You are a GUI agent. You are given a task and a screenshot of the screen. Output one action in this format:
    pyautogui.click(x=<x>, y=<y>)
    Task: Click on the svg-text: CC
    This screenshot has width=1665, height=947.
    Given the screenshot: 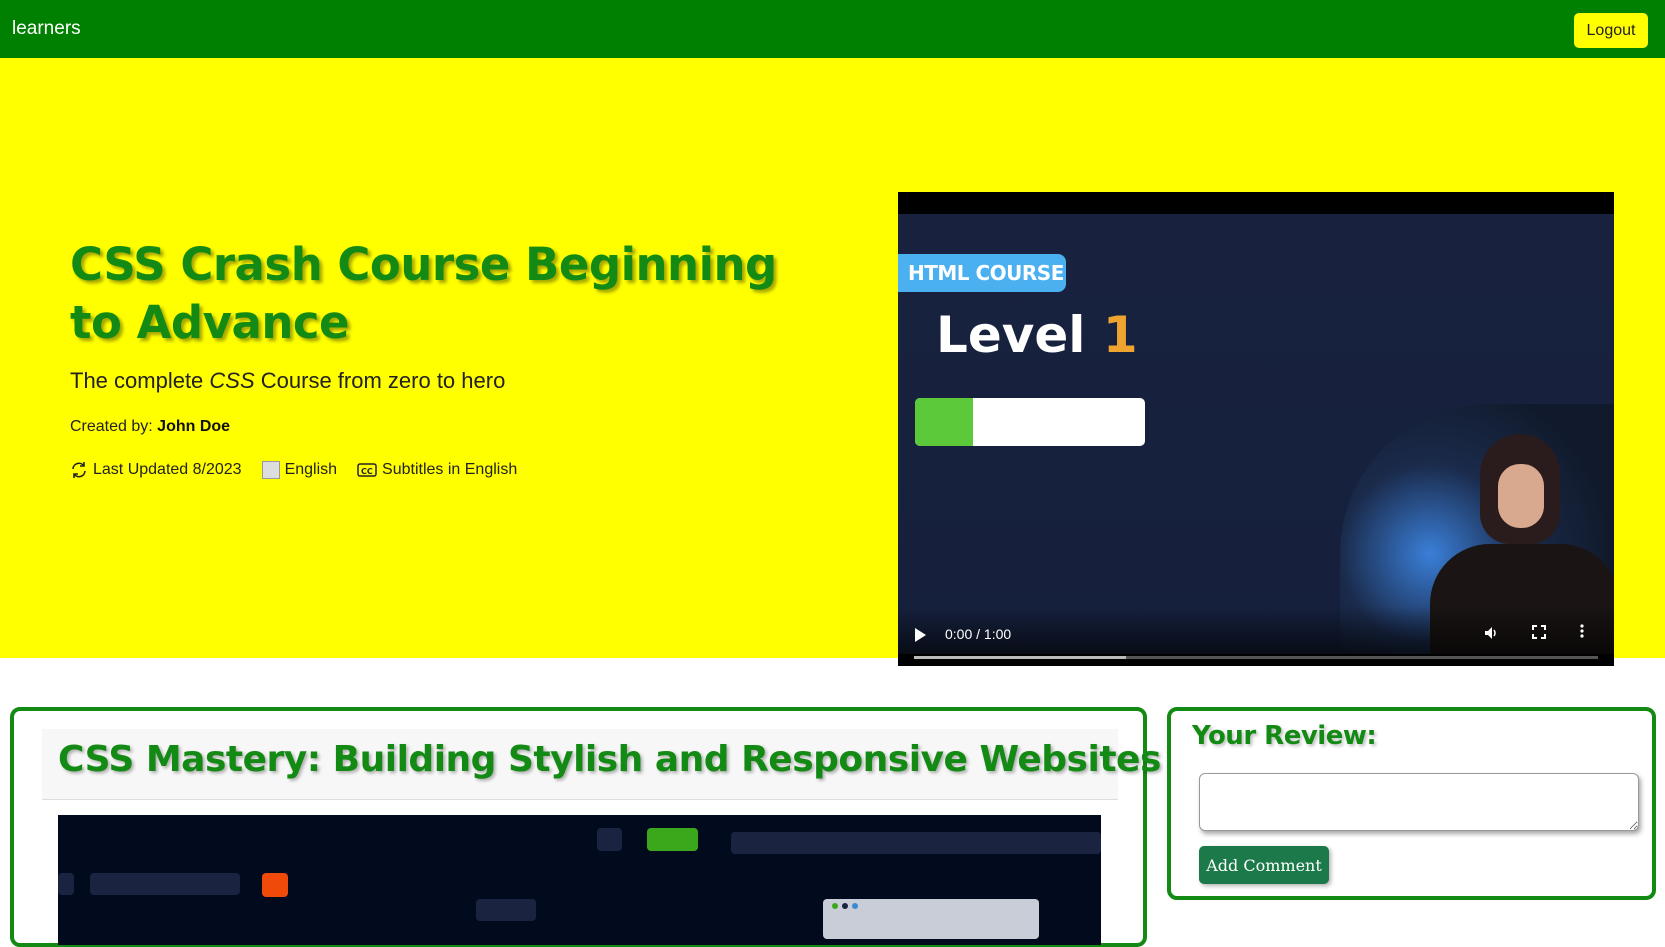 What is the action you would take?
    pyautogui.click(x=367, y=471)
    